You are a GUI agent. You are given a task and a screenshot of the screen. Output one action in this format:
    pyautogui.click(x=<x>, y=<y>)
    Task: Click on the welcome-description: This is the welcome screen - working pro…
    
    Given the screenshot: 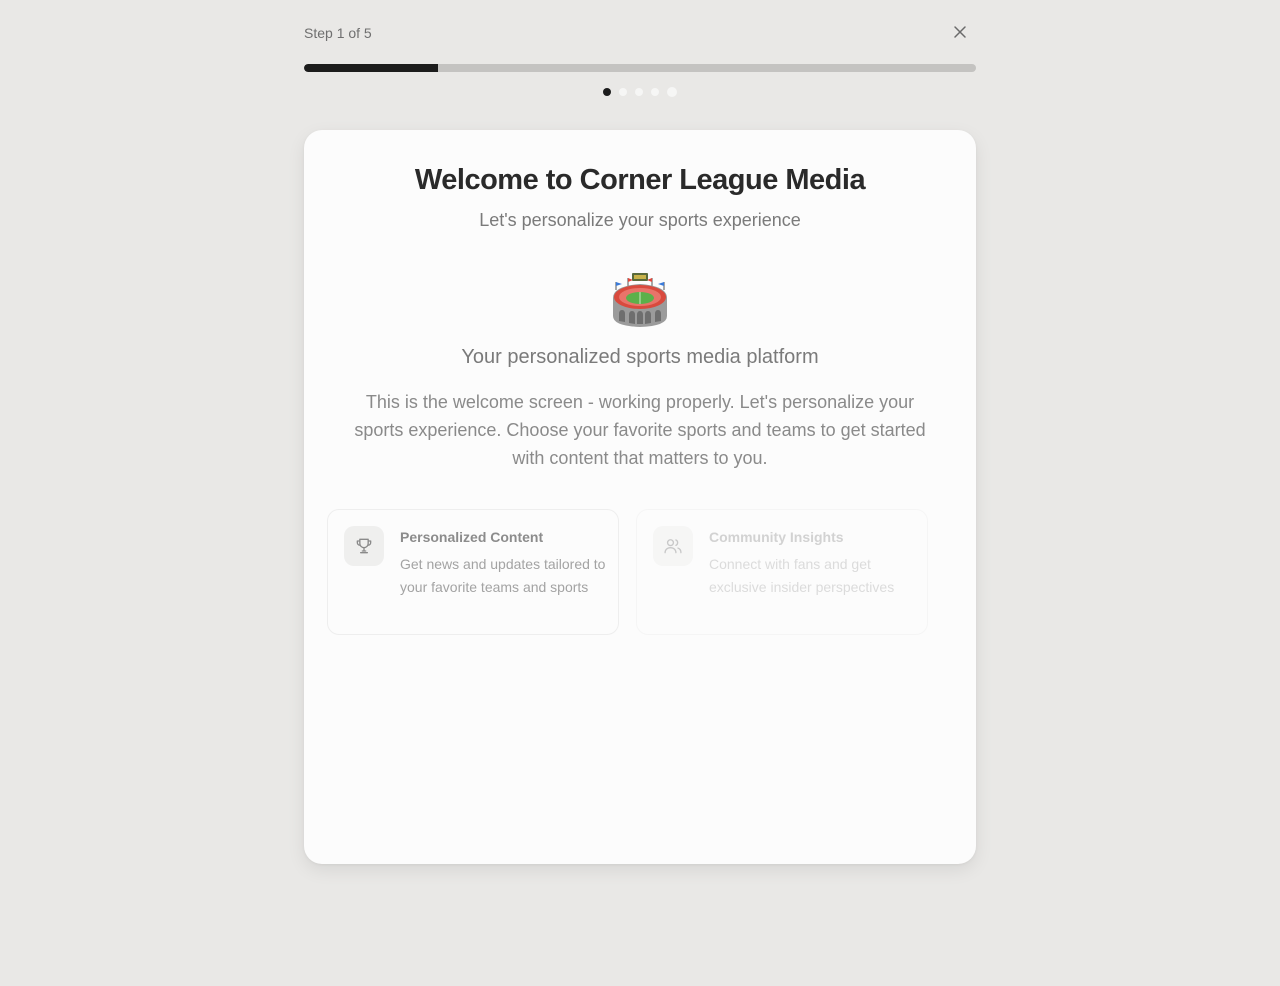 What is the action you would take?
    pyautogui.click(x=640, y=430)
    